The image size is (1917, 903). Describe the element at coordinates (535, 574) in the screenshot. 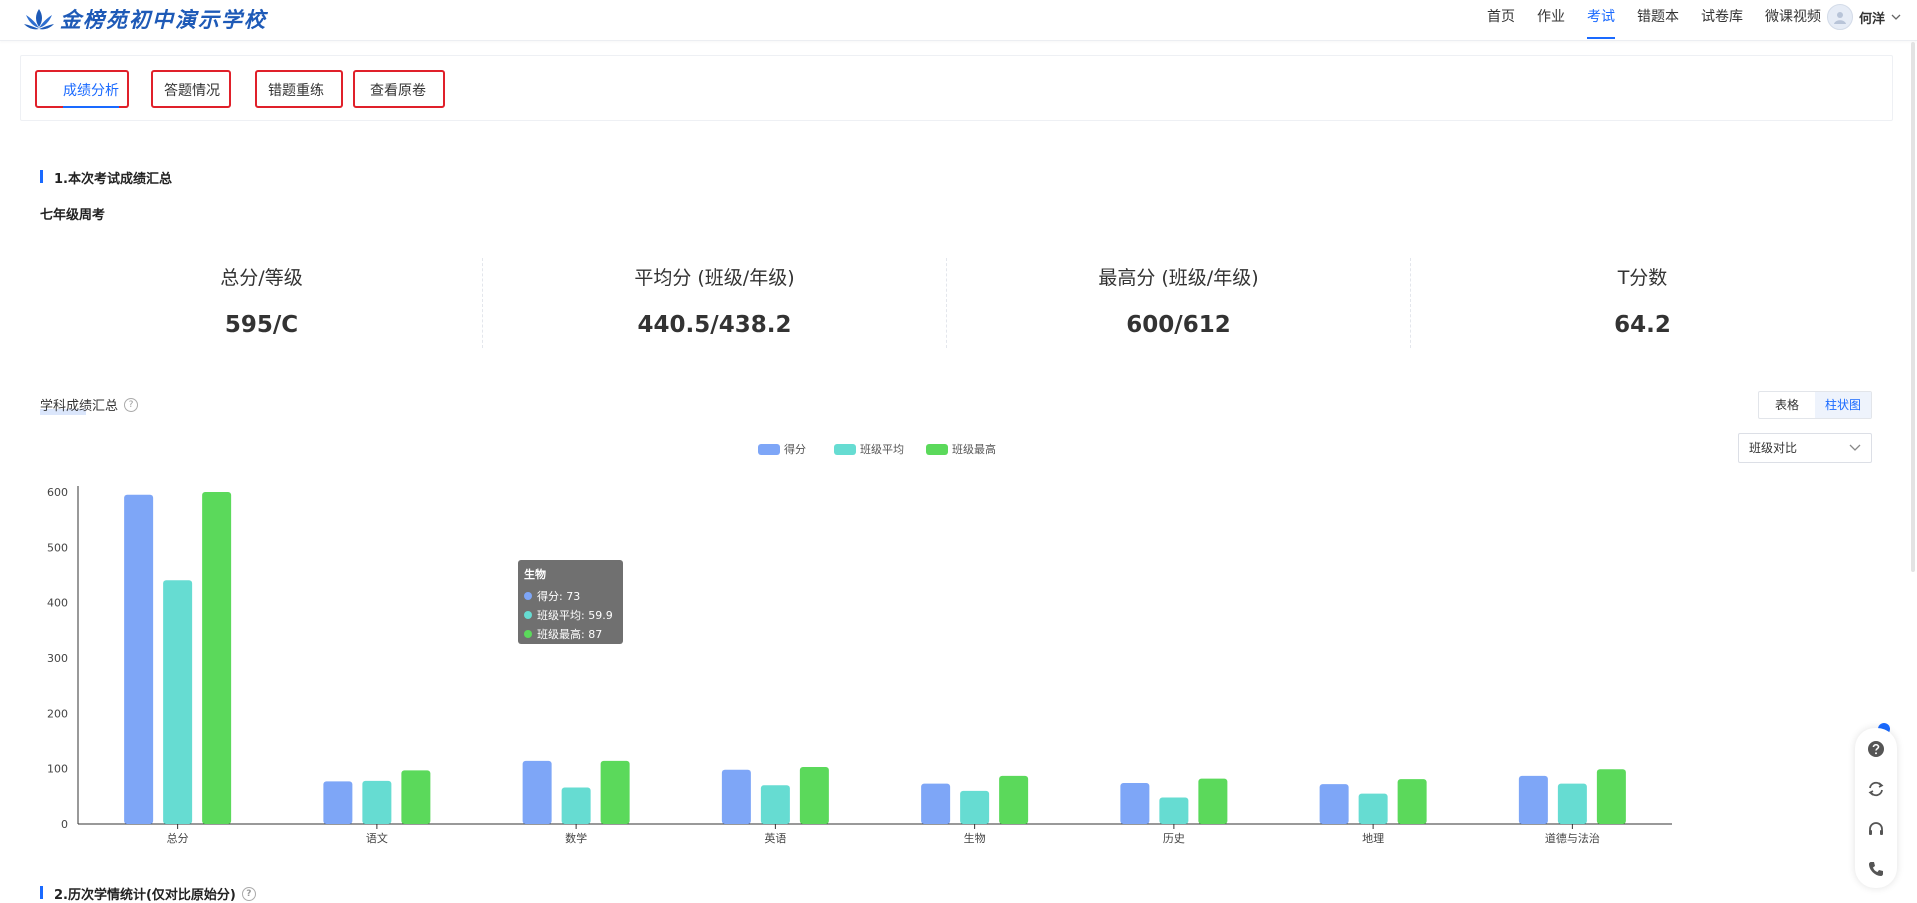

I see `tooltip-title: 生物` at that location.